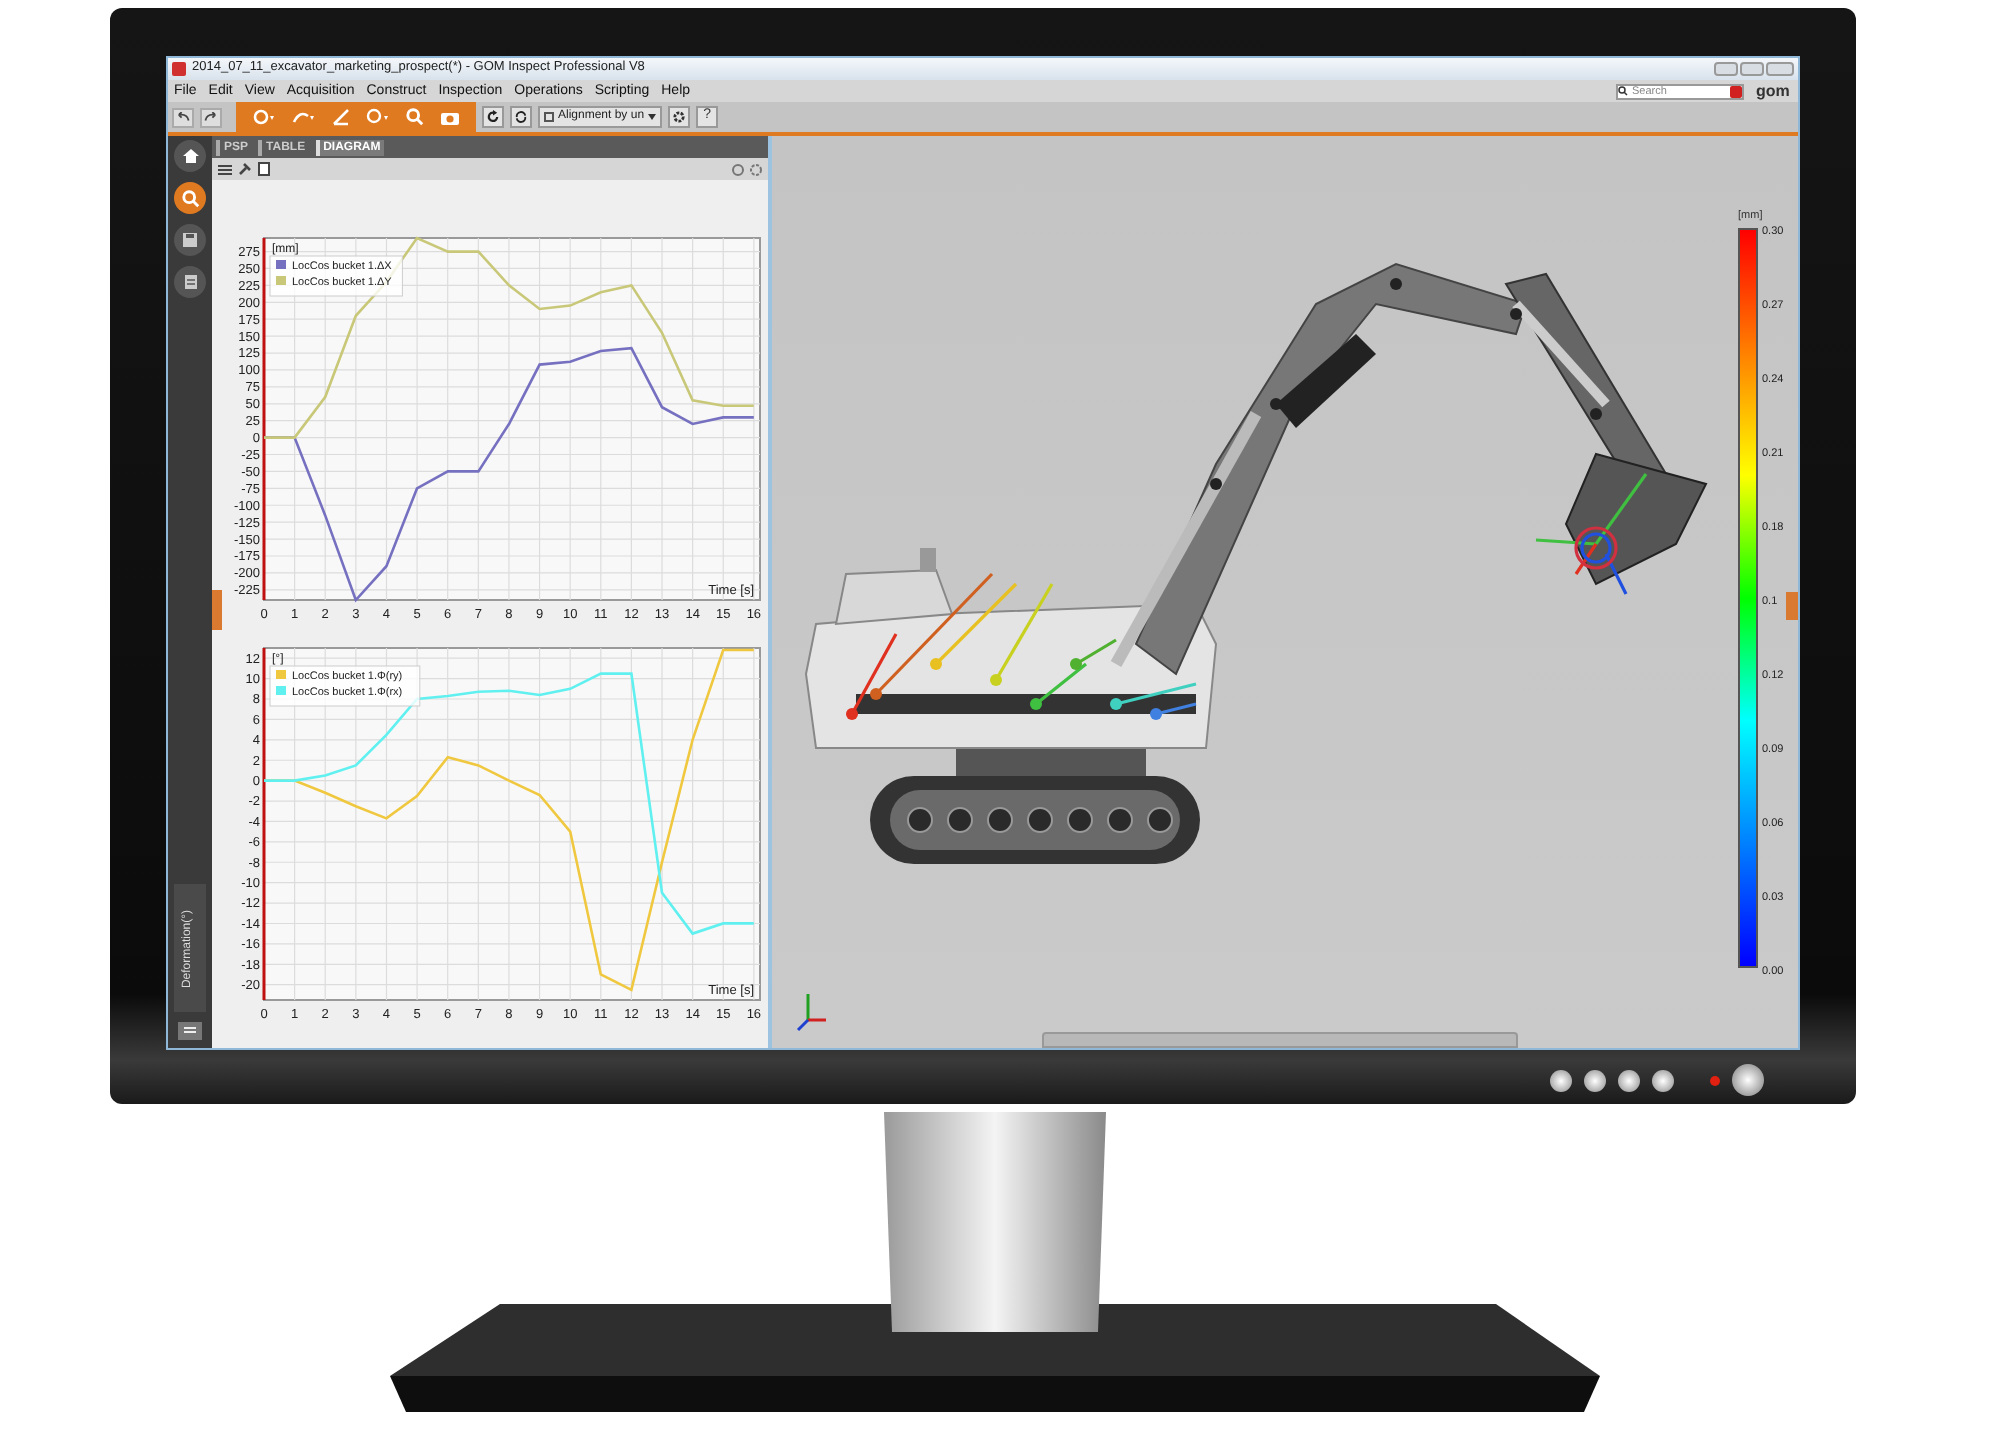 The width and height of the screenshot is (1994, 1456). Describe the element at coordinates (1774, 91) in the screenshot. I see `logo: gom` at that location.